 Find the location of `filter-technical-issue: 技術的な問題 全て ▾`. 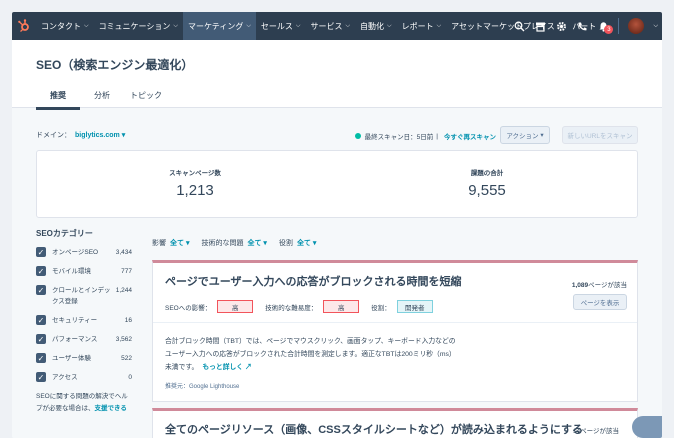

filter-technical-issue: 技術的な問題 全て ▾ is located at coordinates (233, 243).